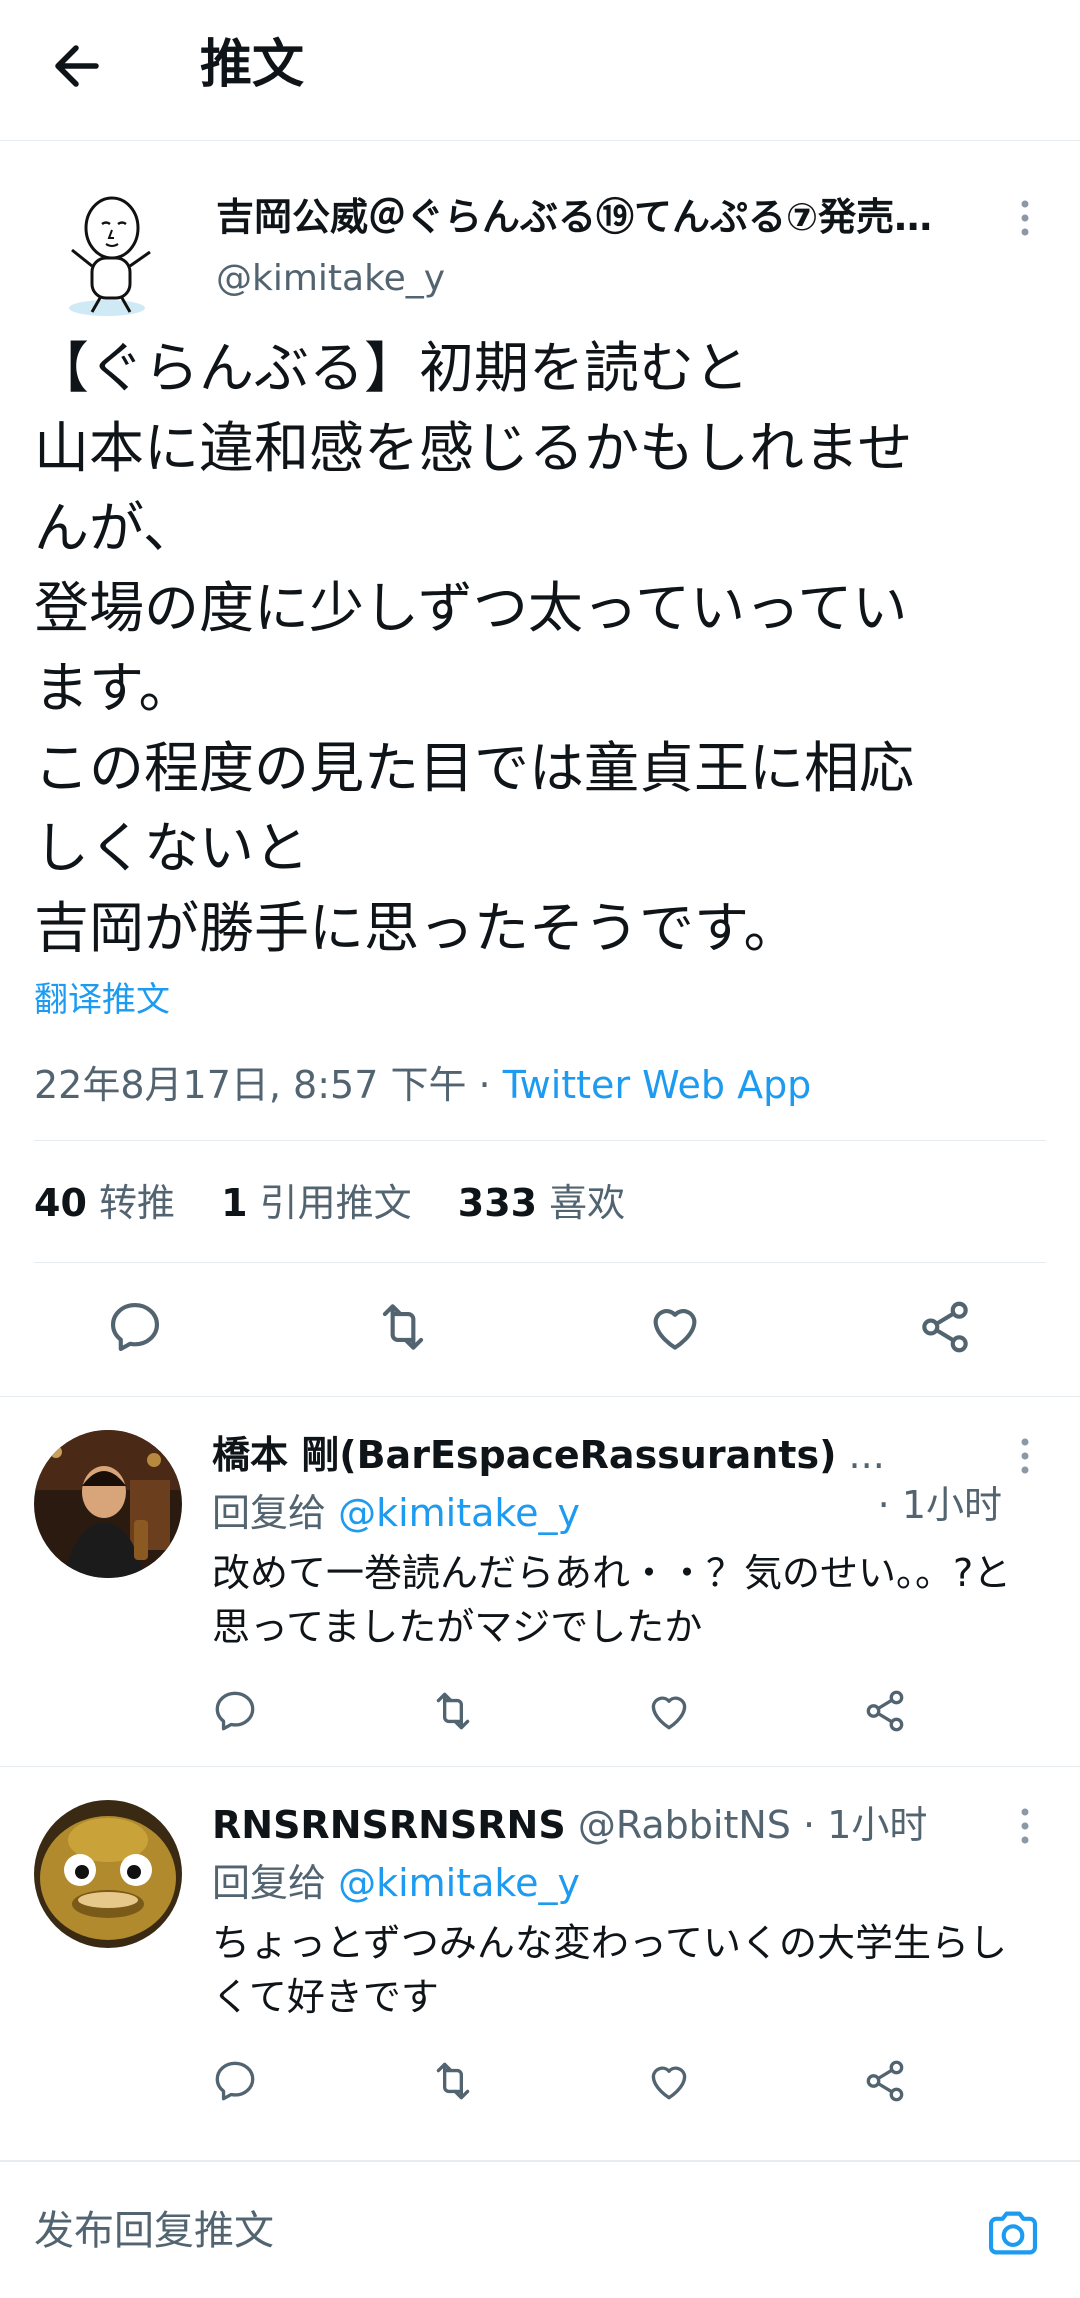  What do you see at coordinates (389, 1825) in the screenshot?
I see `reply-author-name: RNSRNSRNSRNS` at bounding box center [389, 1825].